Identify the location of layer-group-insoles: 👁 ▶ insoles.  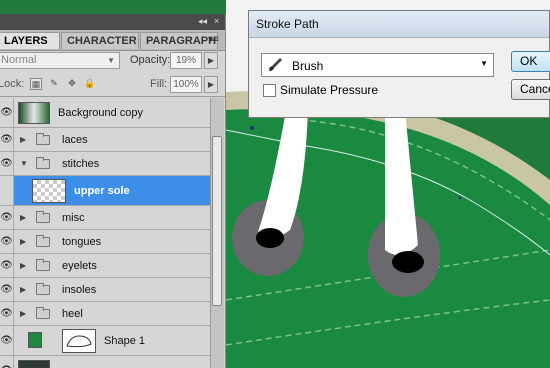
(105, 290).